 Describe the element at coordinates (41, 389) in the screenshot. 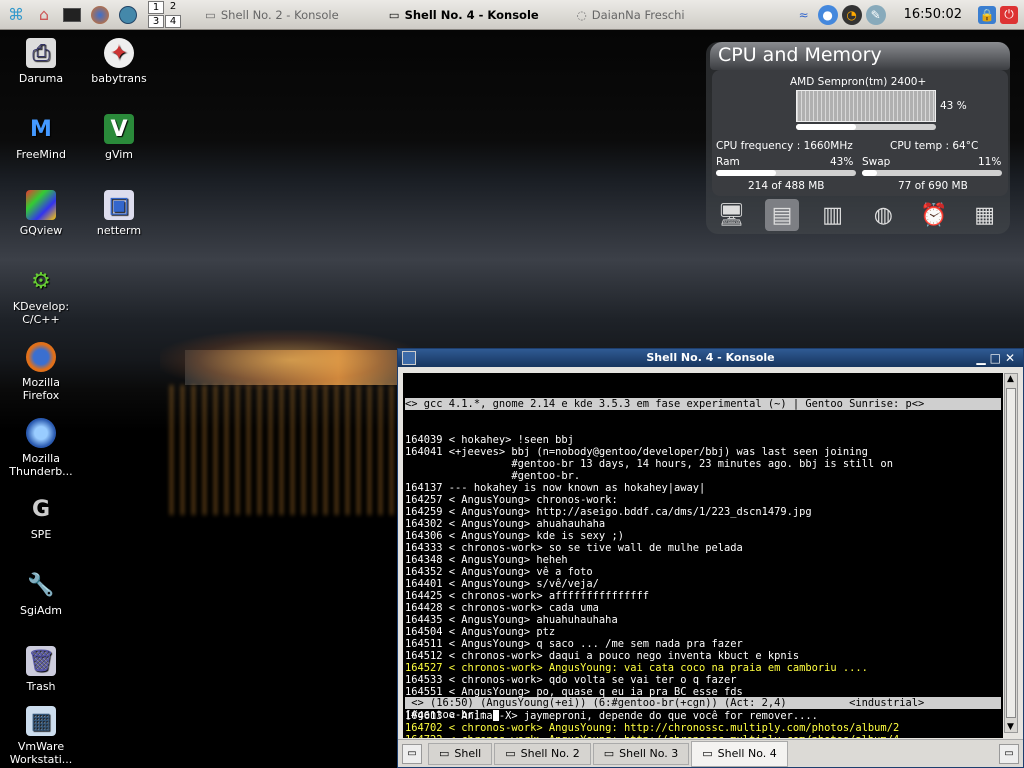

I see `desktop-icon-label: Mozilla Firefox` at that location.